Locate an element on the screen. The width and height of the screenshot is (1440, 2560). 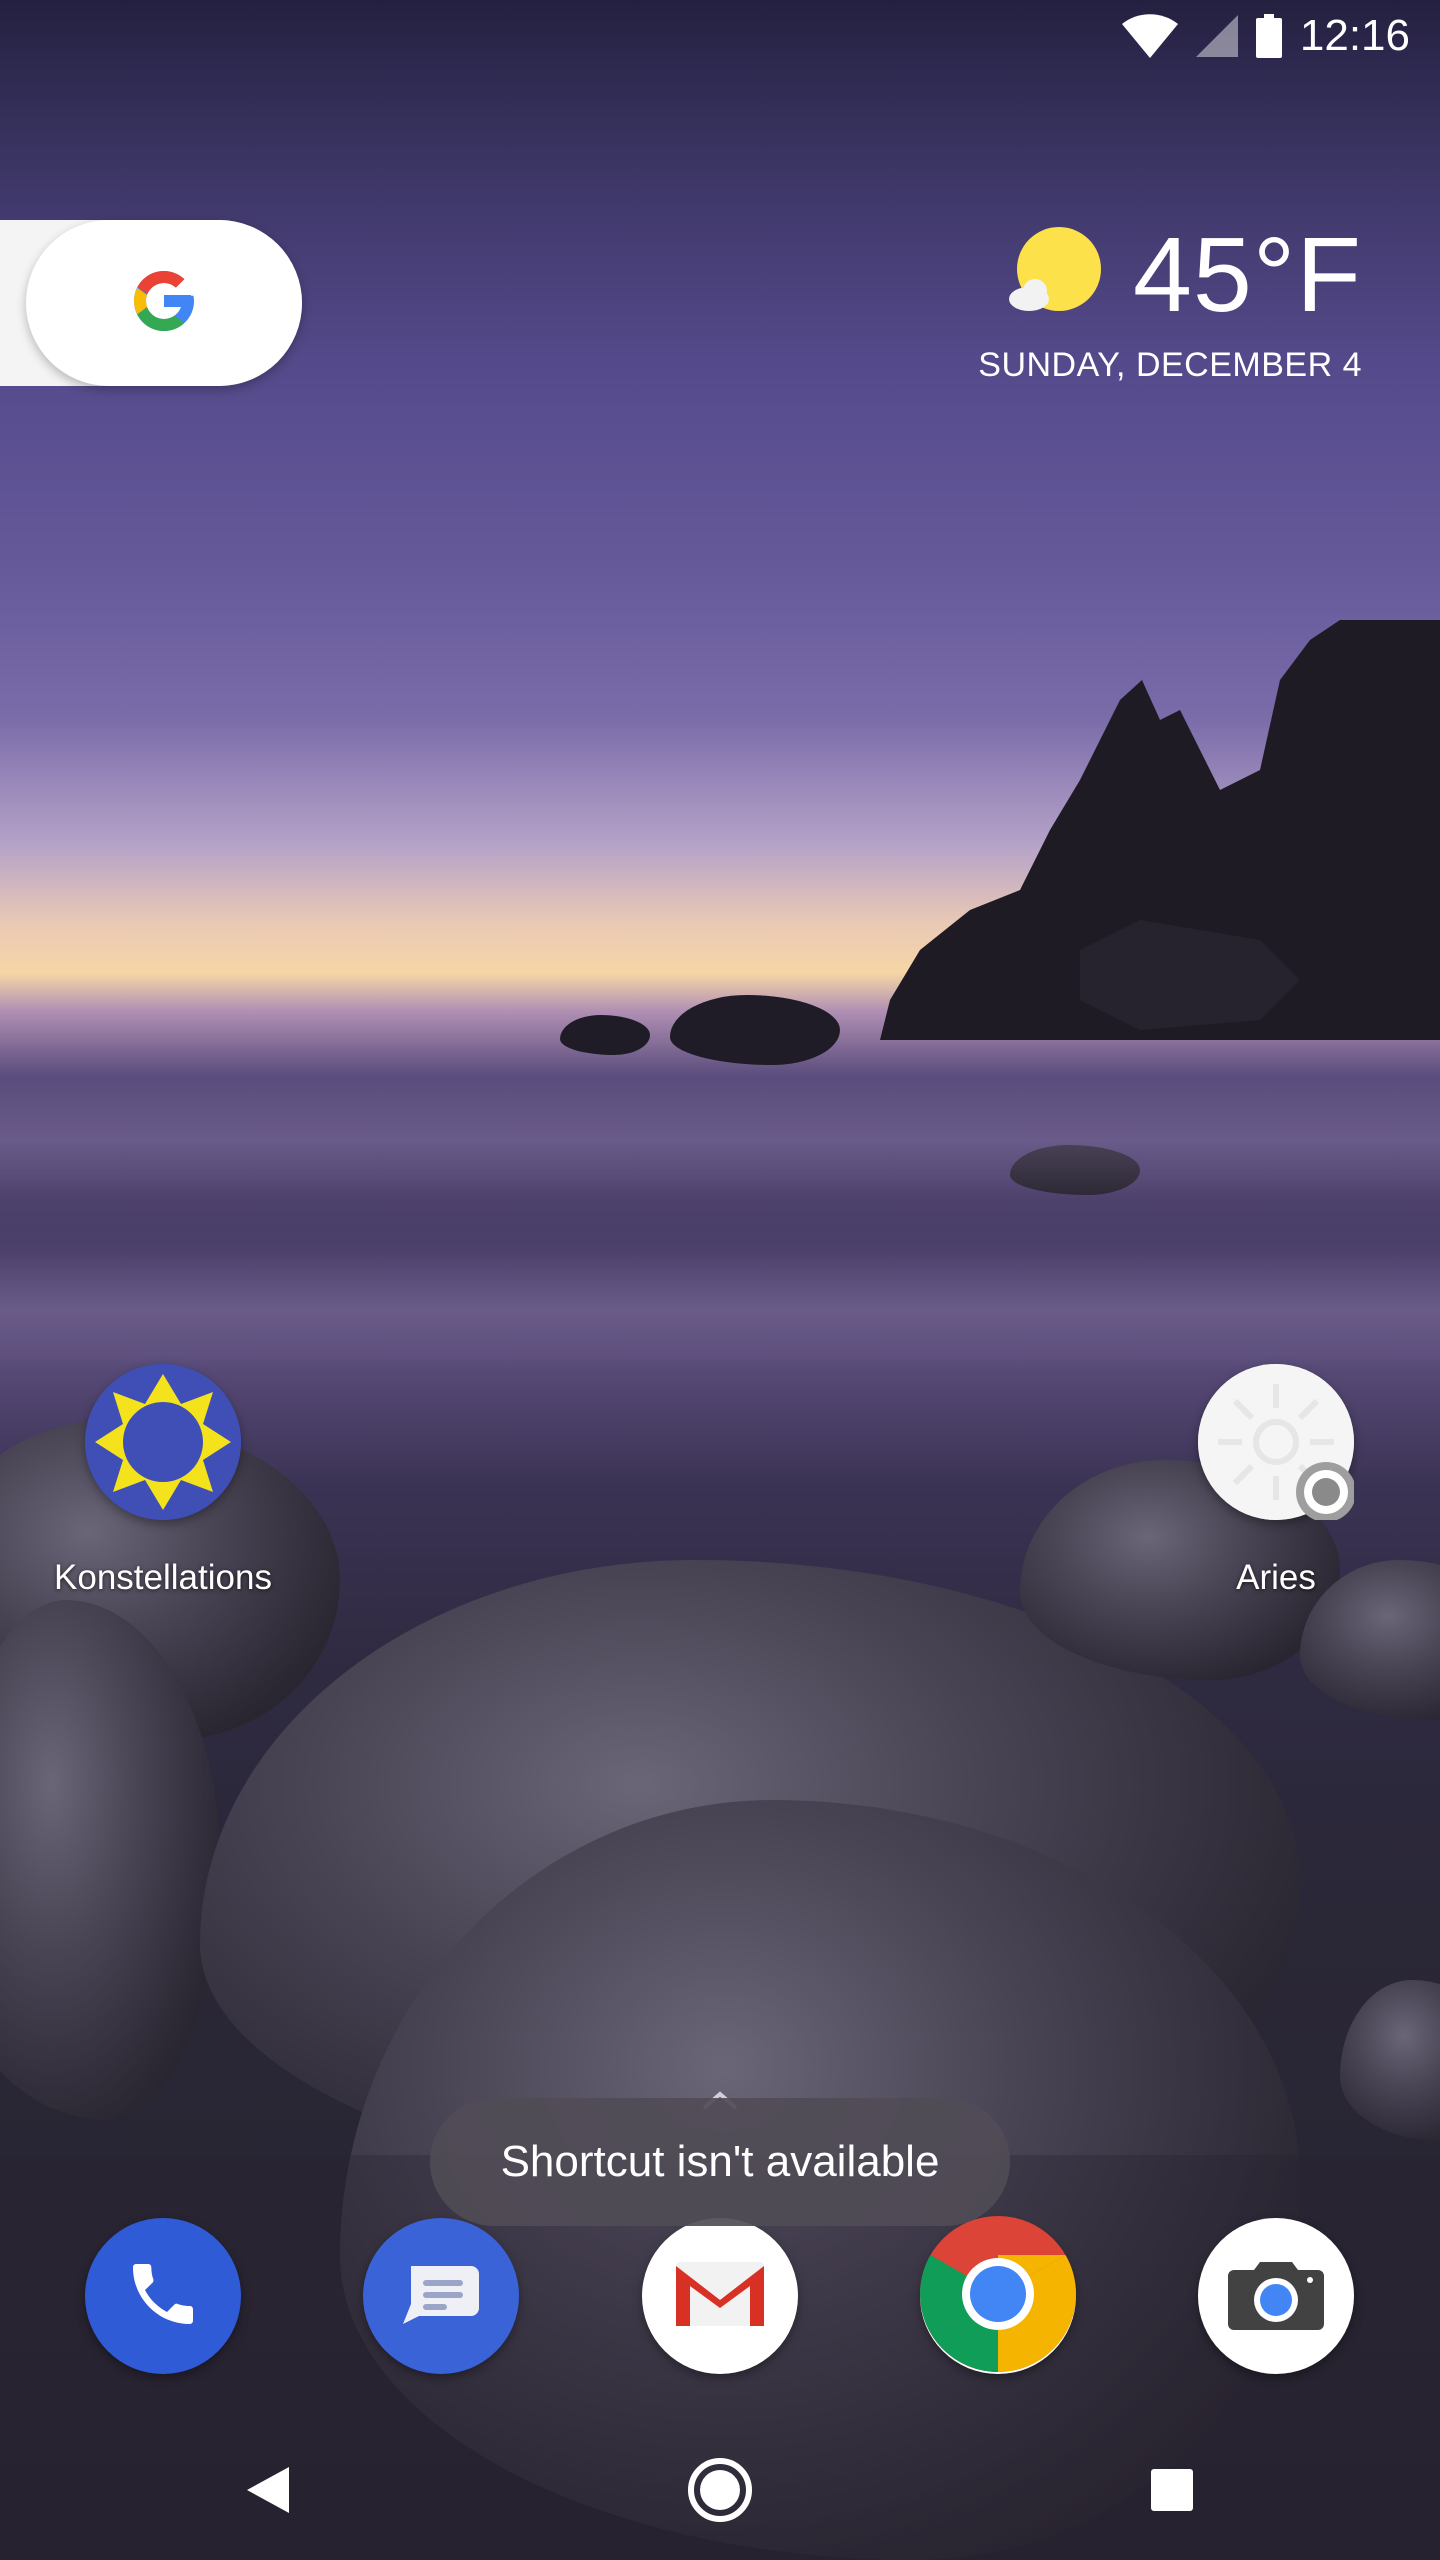
back-icon is located at coordinates (268, 2492).